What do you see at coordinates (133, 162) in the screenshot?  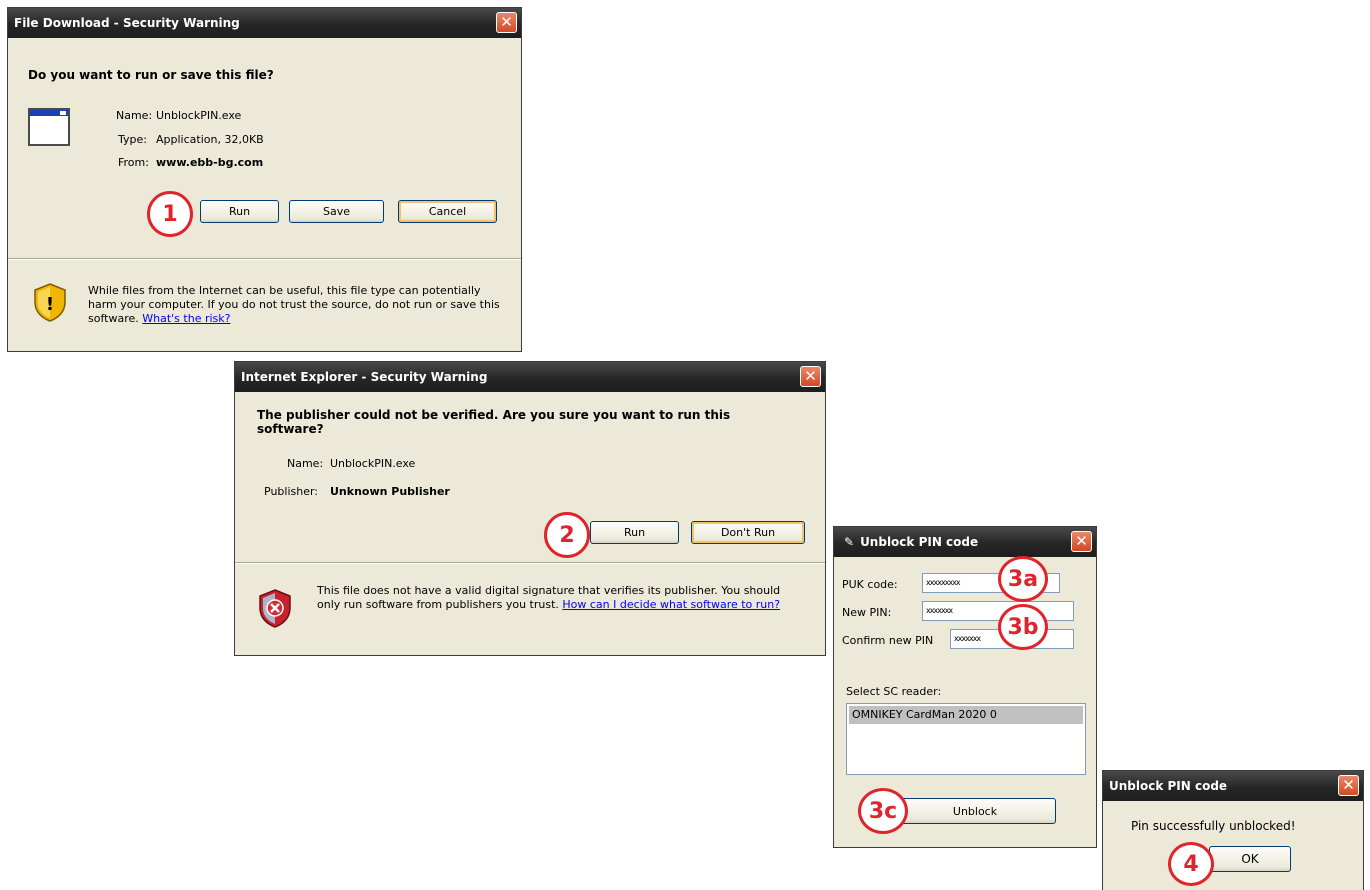 I see `from-label: From:` at bounding box center [133, 162].